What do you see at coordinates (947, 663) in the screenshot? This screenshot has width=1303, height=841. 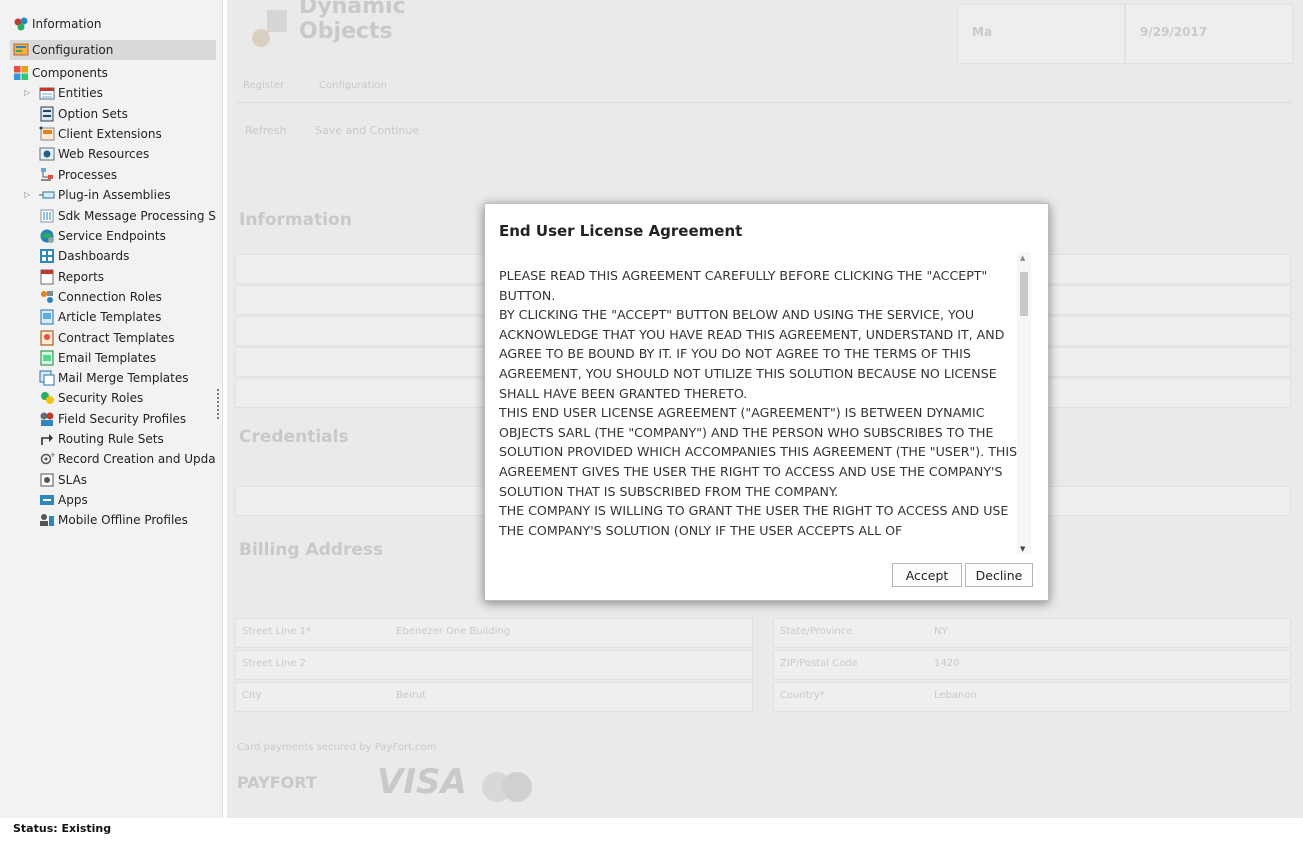 I see `zip-value: 1420` at bounding box center [947, 663].